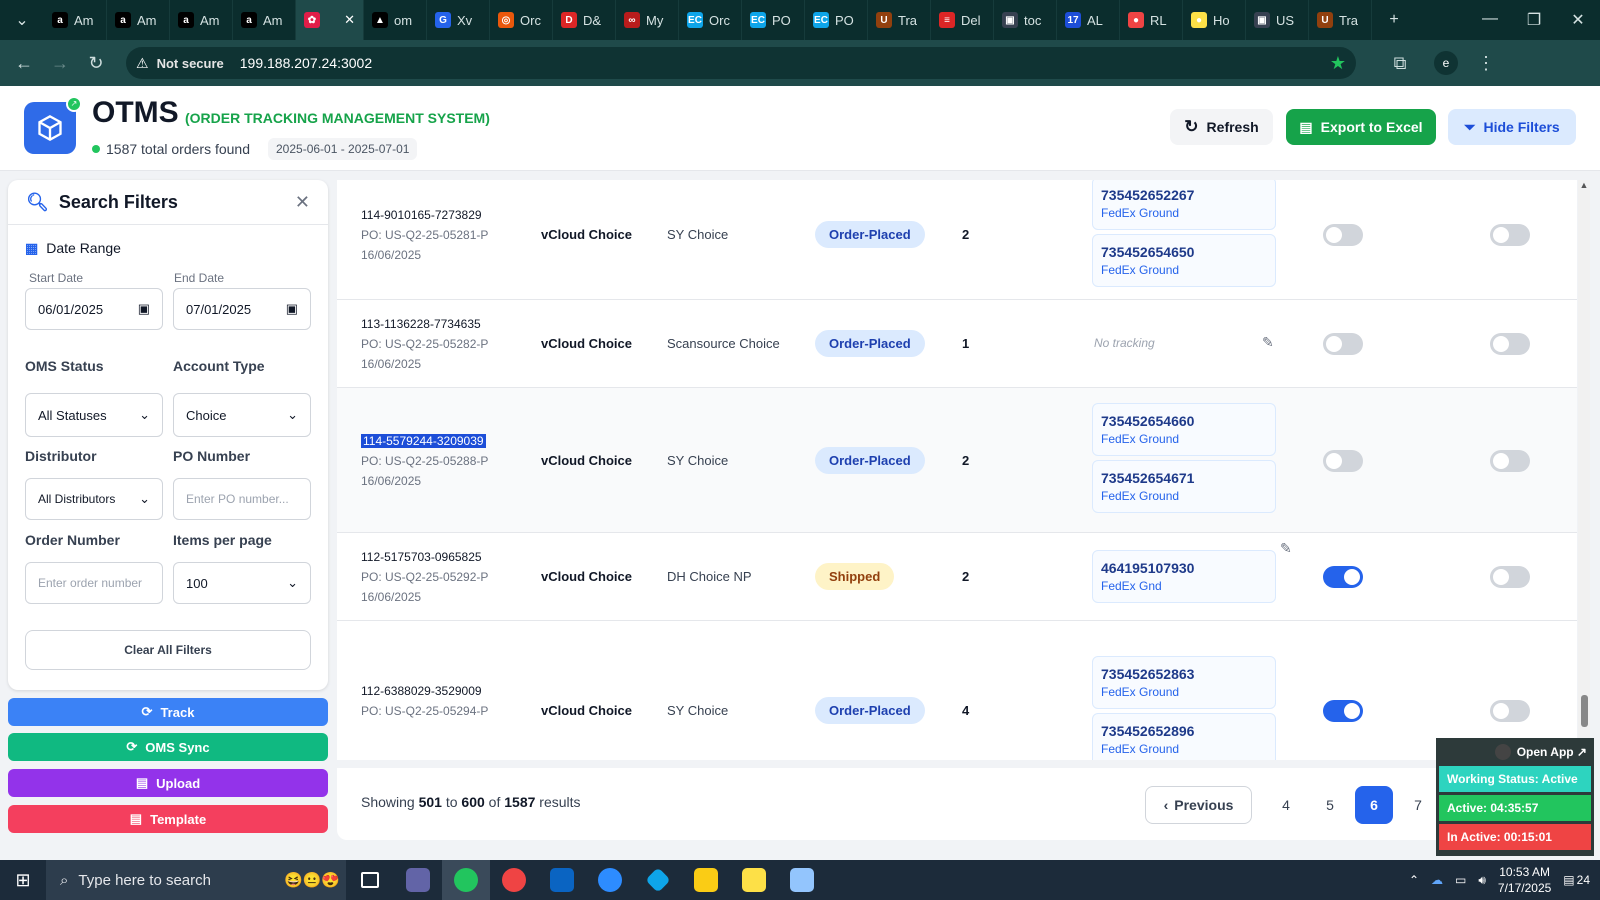 The height and width of the screenshot is (900, 1600). Describe the element at coordinates (1214, 20) in the screenshot. I see `browser-tab: ● Ho` at that location.